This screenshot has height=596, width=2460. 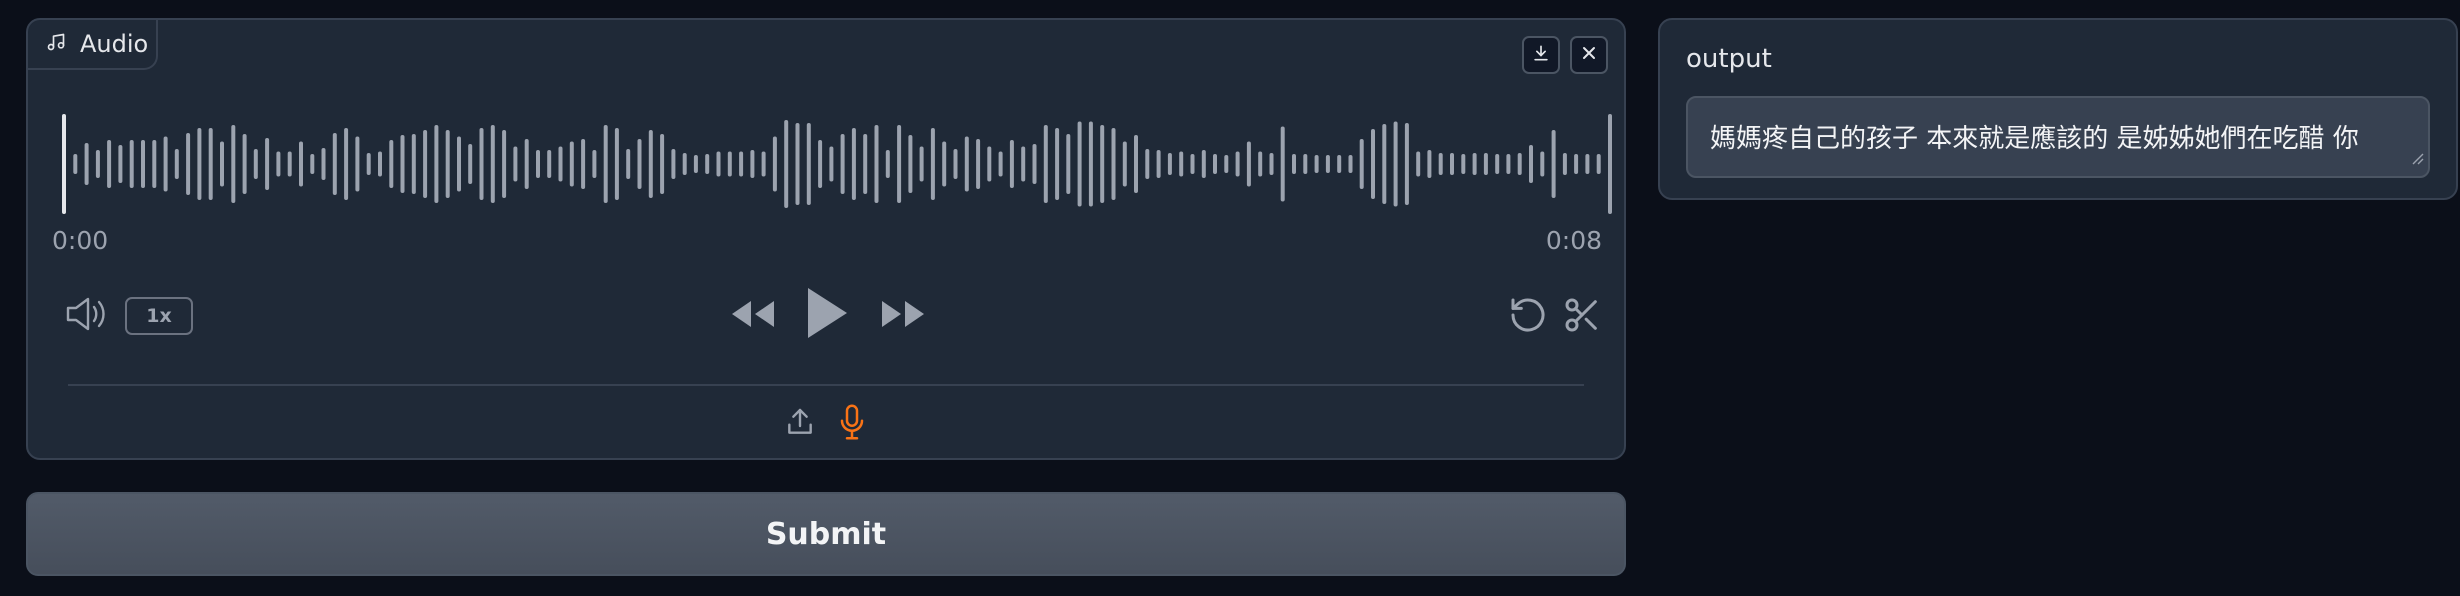 I want to click on resize-handle-icon, so click(x=2417, y=157).